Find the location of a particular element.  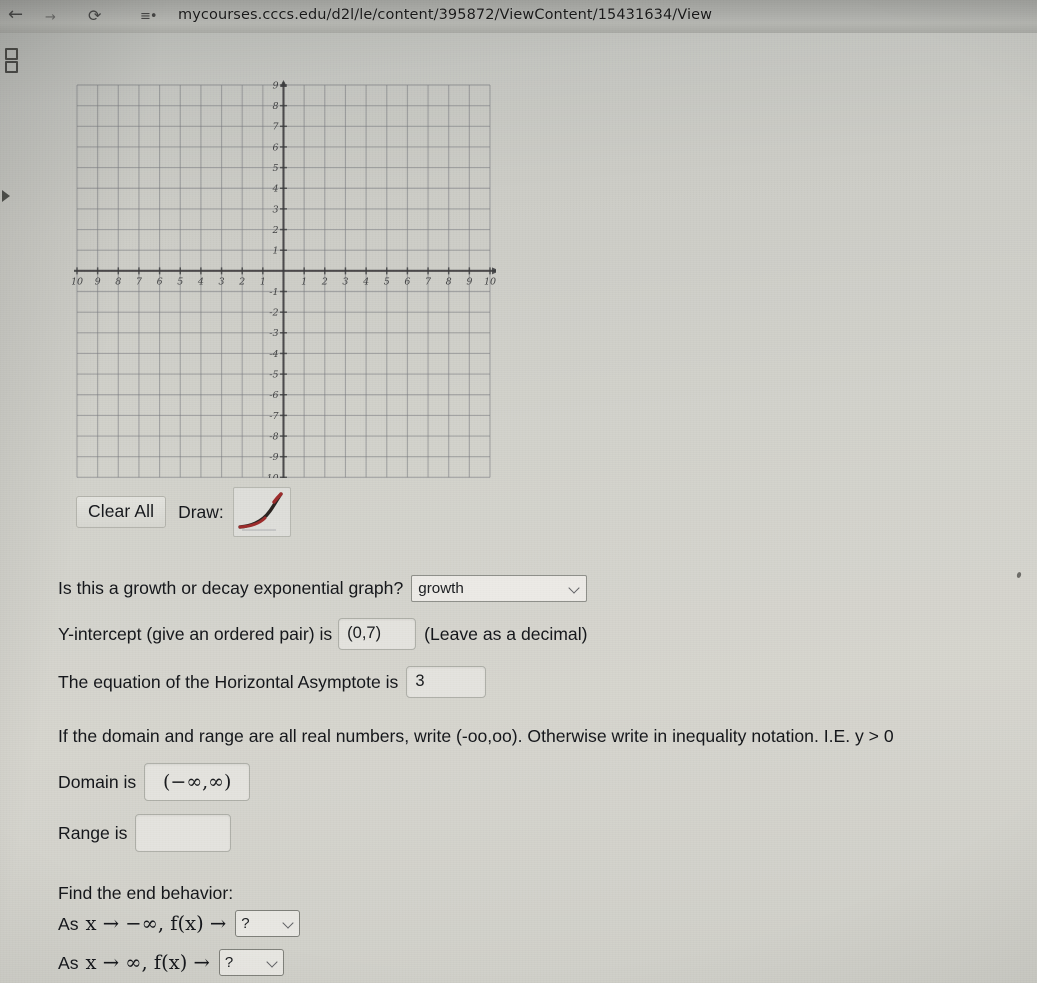

reading-list-icon is located at coordinates (11, 60).